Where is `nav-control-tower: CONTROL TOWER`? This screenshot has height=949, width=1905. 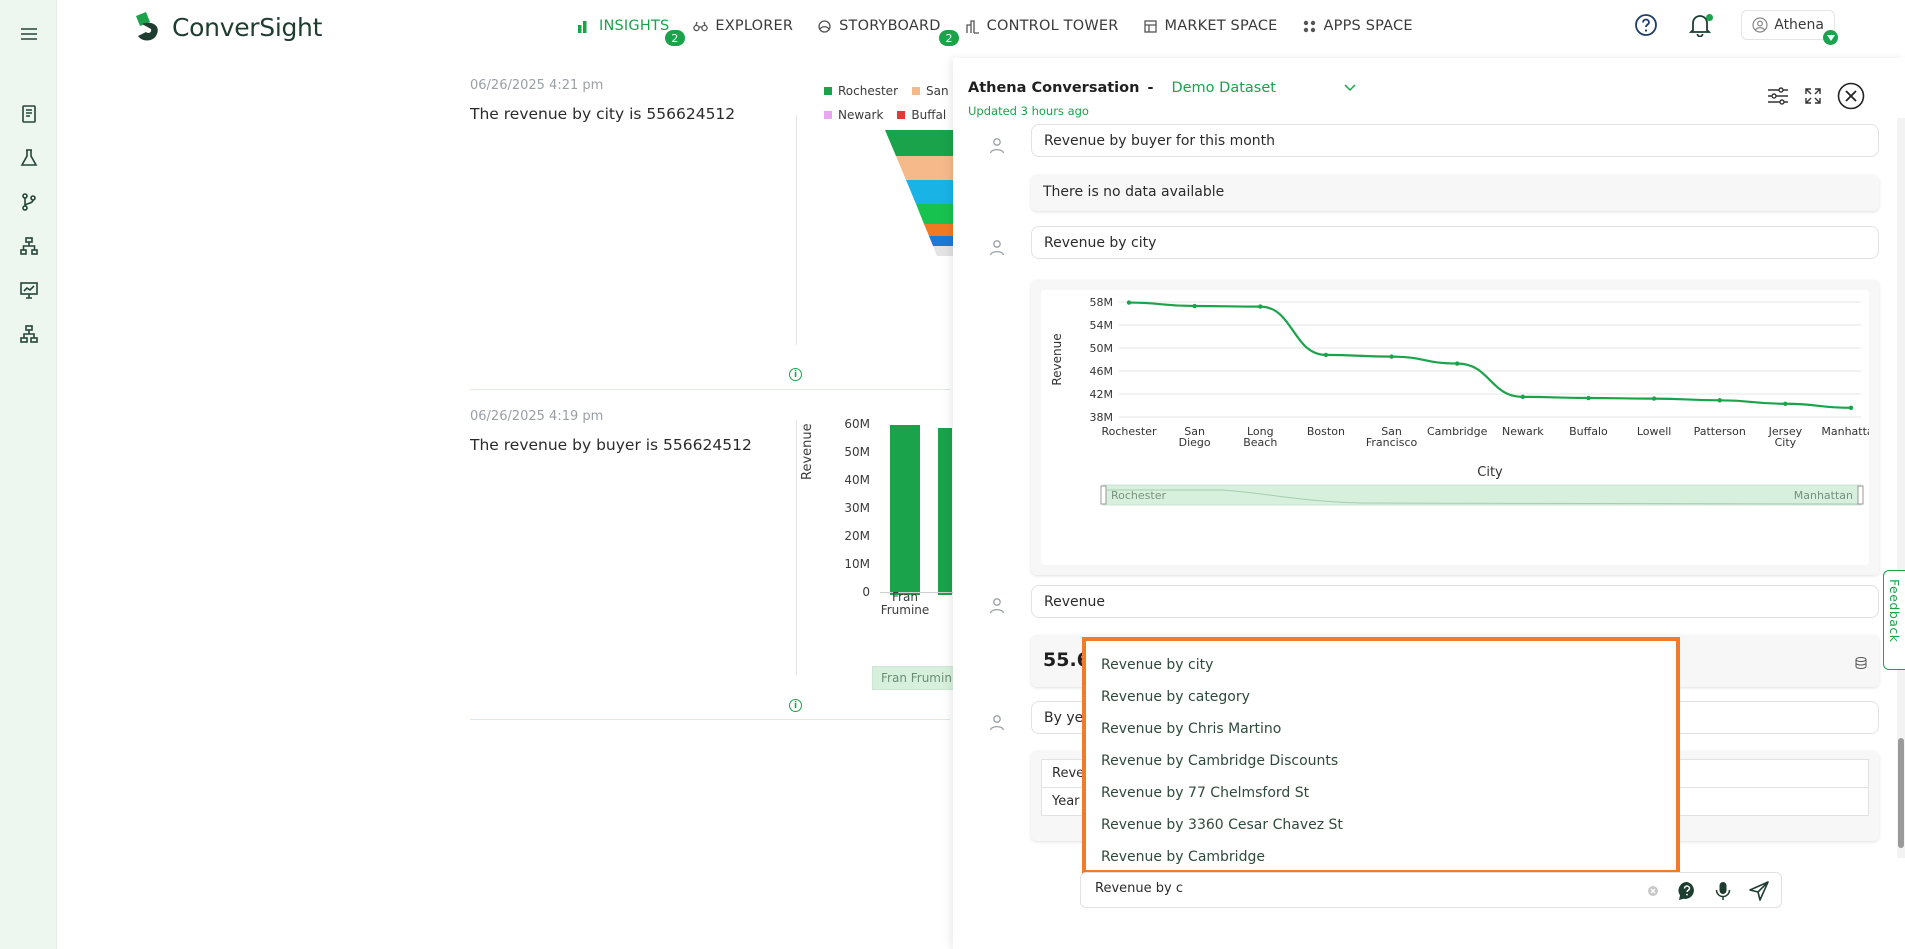 nav-control-tower: CONTROL TOWER is located at coordinates (1042, 26).